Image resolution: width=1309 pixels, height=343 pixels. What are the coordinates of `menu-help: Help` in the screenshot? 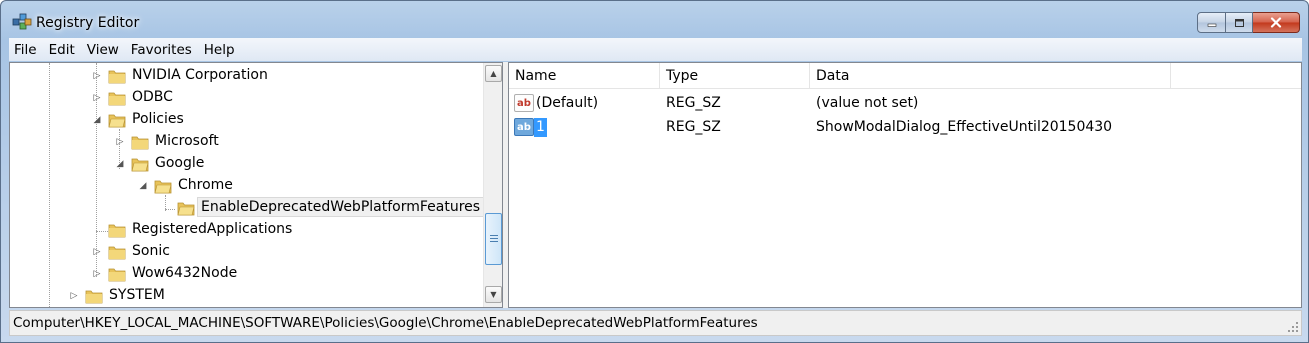 It's located at (219, 50).